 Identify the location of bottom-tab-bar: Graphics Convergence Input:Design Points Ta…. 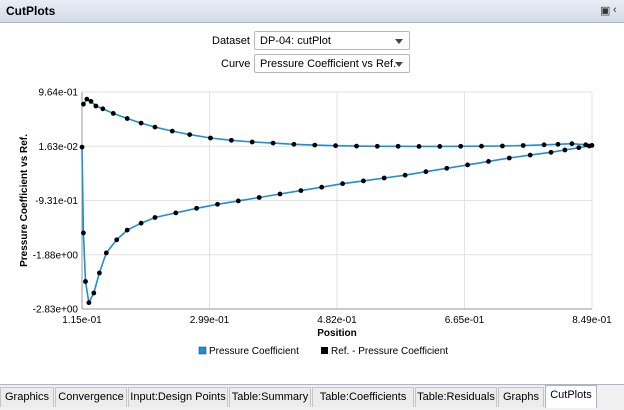
(312, 397).